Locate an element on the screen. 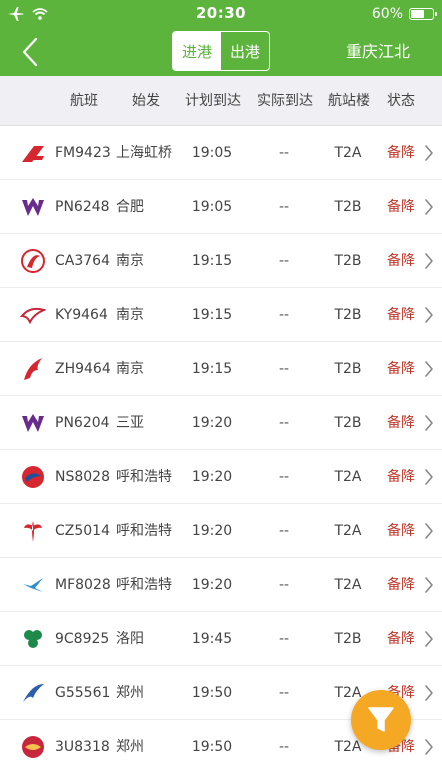 The height and width of the screenshot is (768, 442). china-southern-logo is located at coordinates (33, 531).